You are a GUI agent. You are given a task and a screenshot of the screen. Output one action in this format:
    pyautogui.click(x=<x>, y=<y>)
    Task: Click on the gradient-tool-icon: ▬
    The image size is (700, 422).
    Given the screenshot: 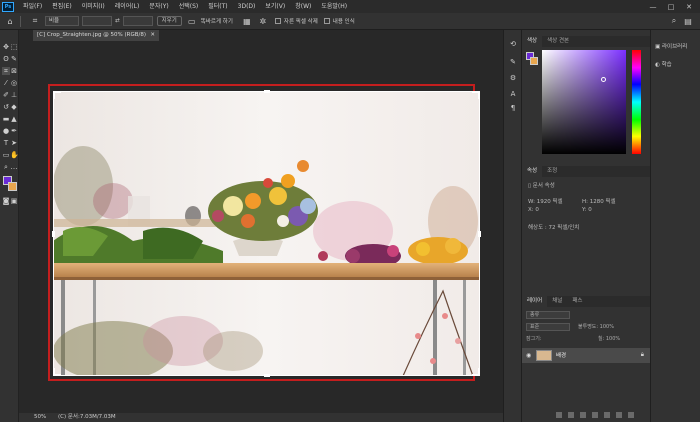 What is the action you would take?
    pyautogui.click(x=6, y=119)
    